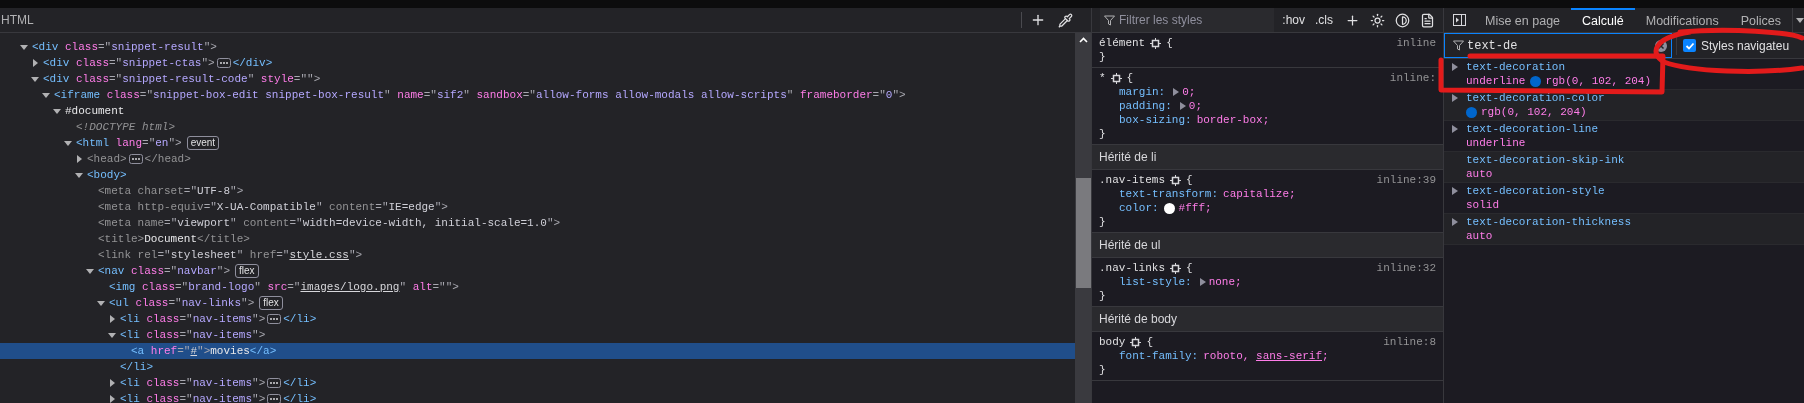 The height and width of the screenshot is (403, 1804). I want to click on tree-row: <head> </head>, so click(537, 159).